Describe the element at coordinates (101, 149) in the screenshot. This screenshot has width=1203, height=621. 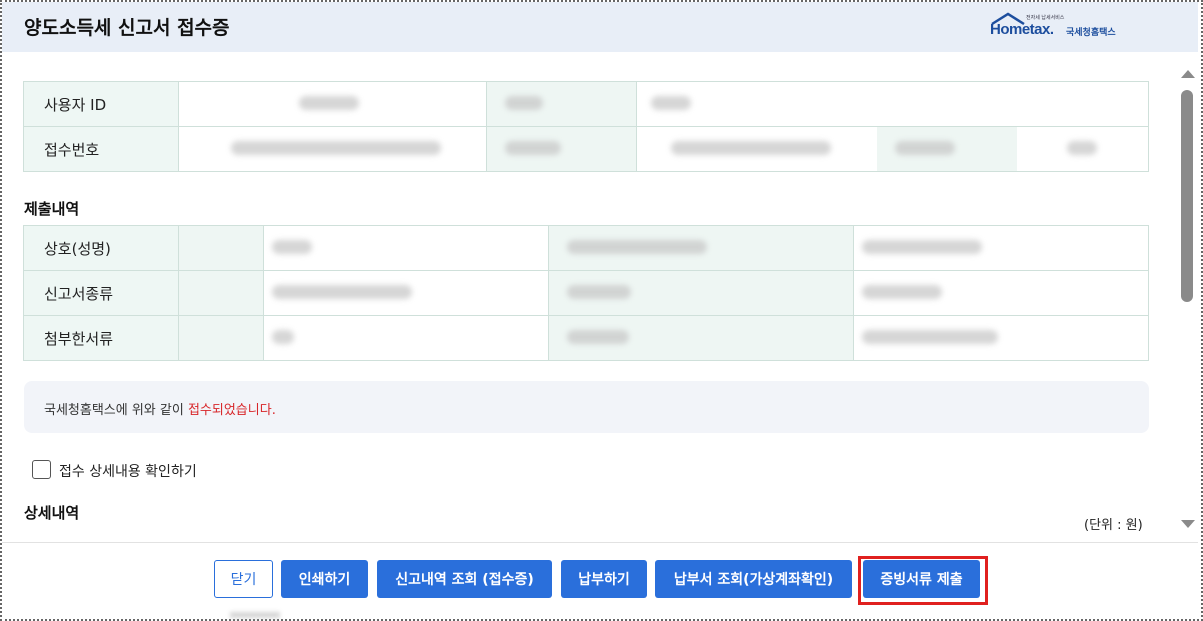
I see `row-label-receipt-no: 접수번호` at that location.